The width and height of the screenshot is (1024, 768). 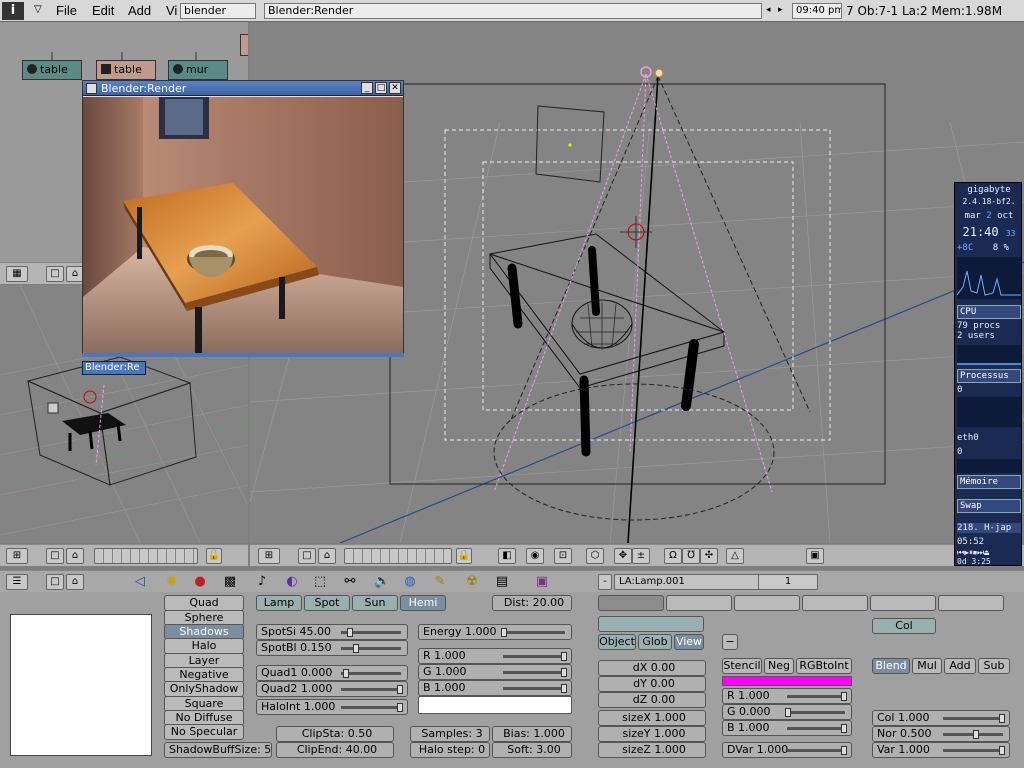 What do you see at coordinates (960, 666) in the screenshot?
I see `blend-mode-add: Add` at bounding box center [960, 666].